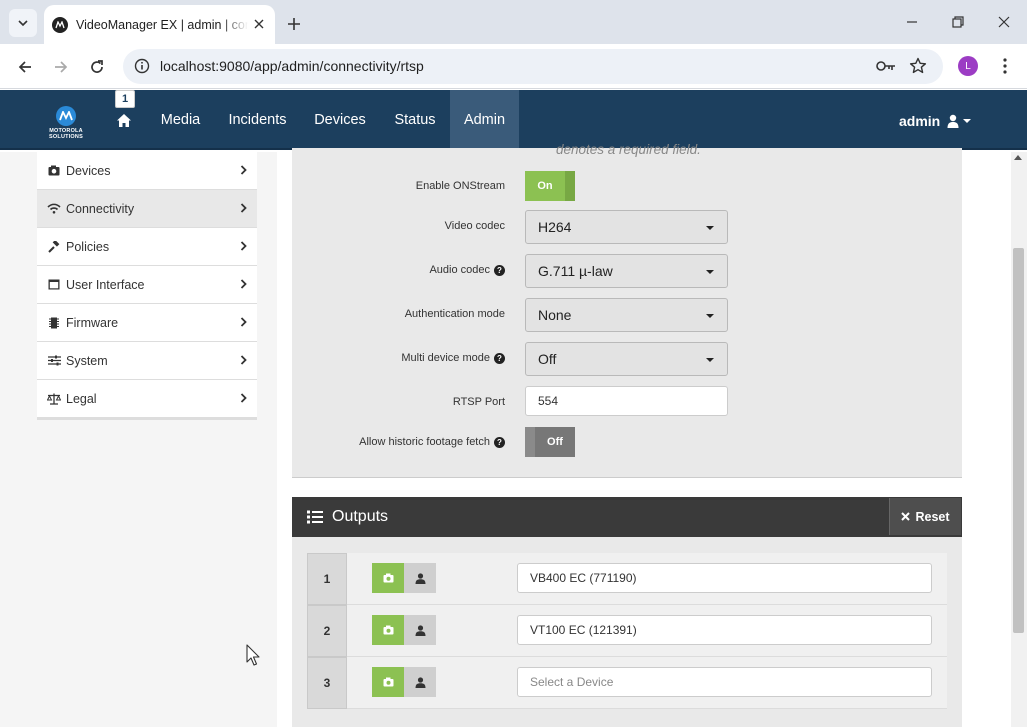  I want to click on motorola-m-icon, so click(66, 116).